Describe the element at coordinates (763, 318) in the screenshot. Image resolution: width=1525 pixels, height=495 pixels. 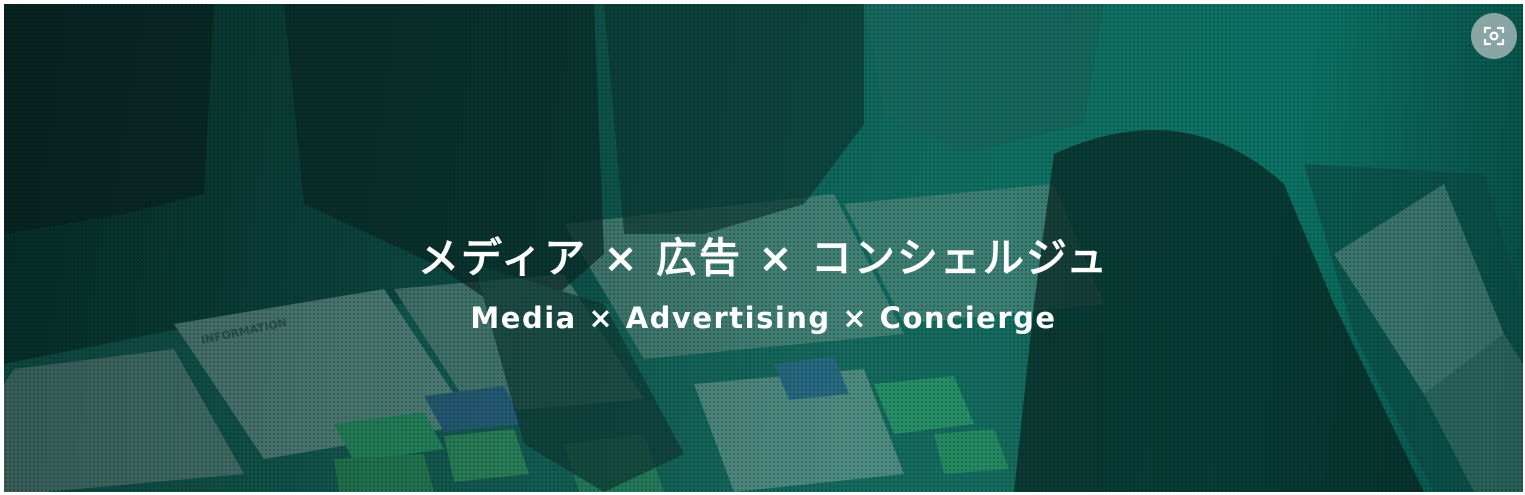
I see `headline-english: Media × Advertising × Concierge` at that location.